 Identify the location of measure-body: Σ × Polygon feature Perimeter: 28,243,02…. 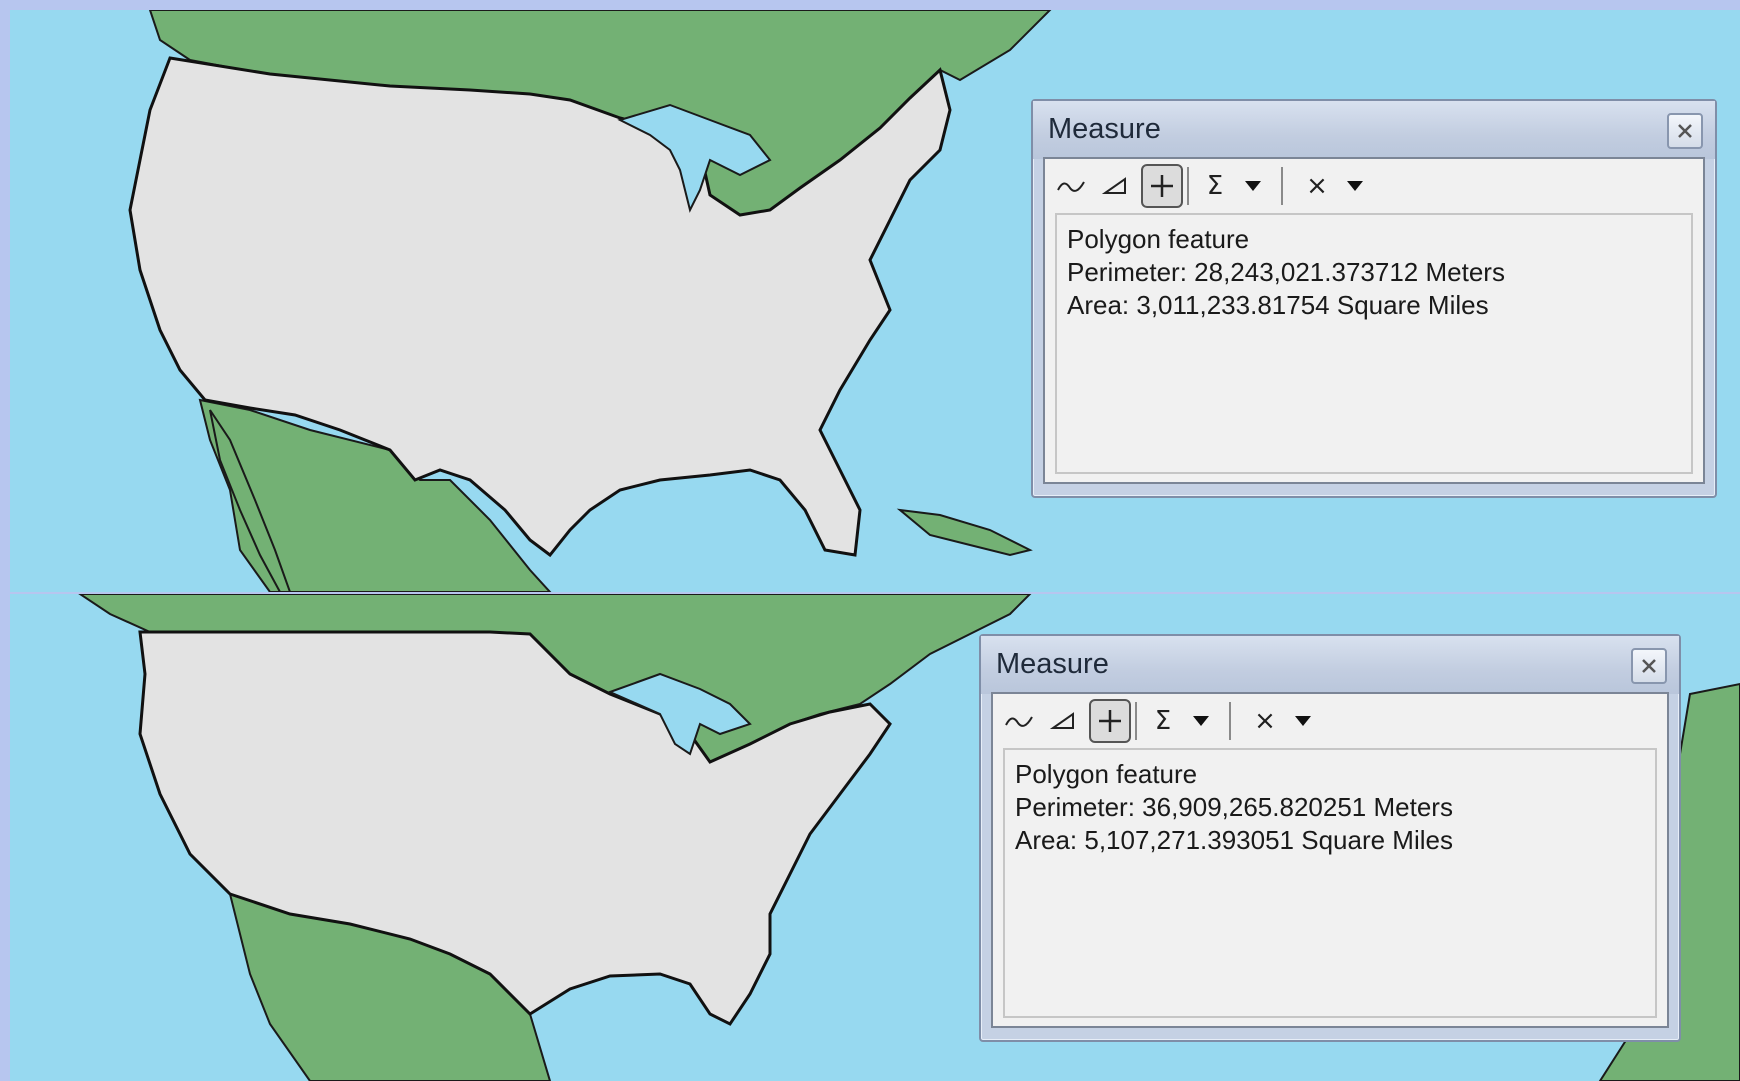
(1374, 320).